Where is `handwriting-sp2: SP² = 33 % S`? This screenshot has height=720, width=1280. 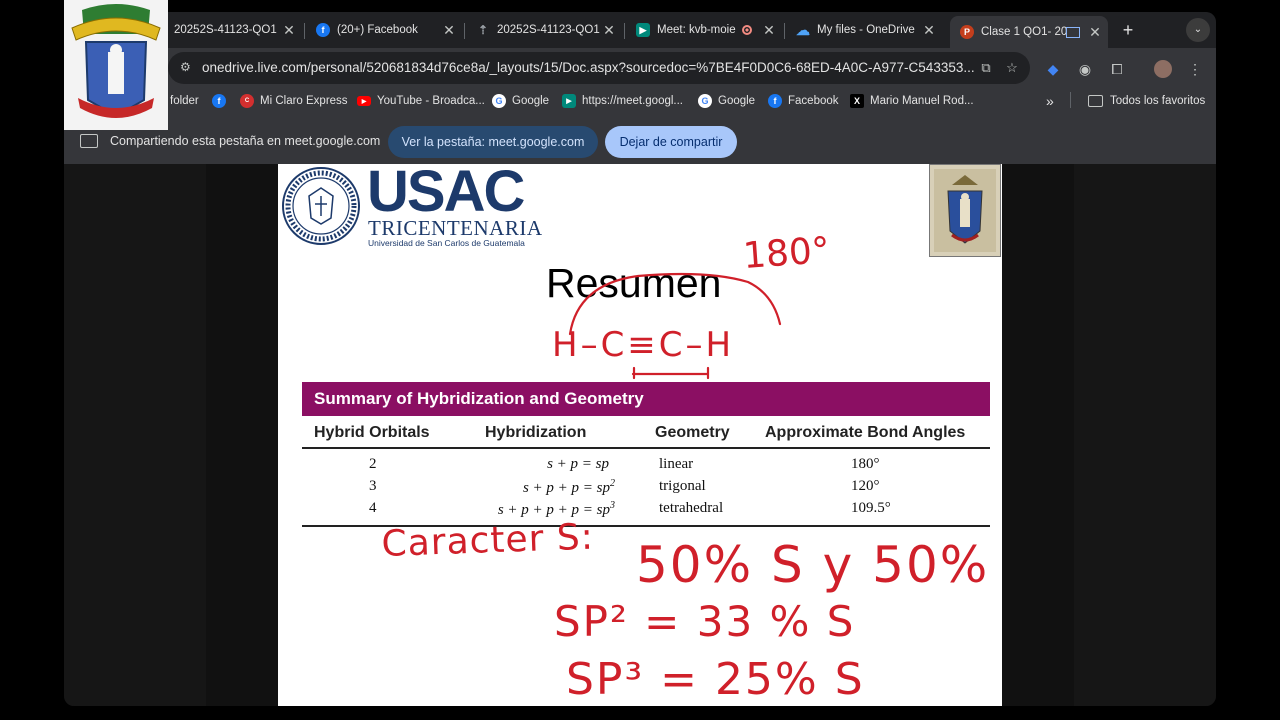
handwriting-sp2: SP² = 33 % S is located at coordinates (704, 621).